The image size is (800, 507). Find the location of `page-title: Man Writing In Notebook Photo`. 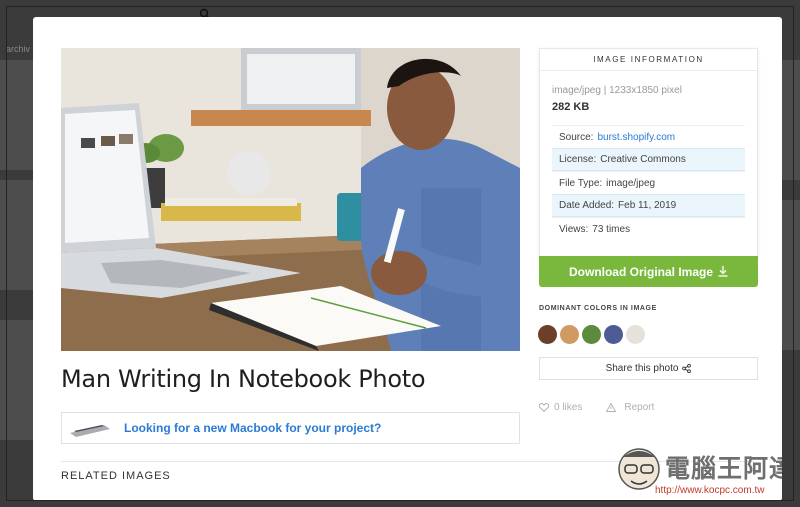

page-title: Man Writing In Notebook Photo is located at coordinates (243, 379).